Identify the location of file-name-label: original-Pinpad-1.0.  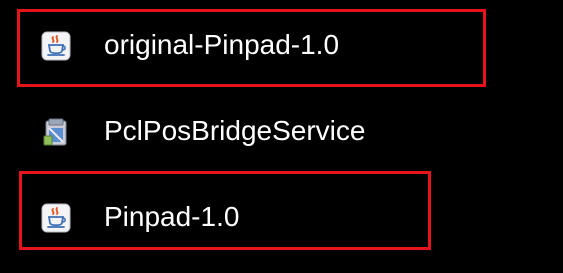
(222, 44).